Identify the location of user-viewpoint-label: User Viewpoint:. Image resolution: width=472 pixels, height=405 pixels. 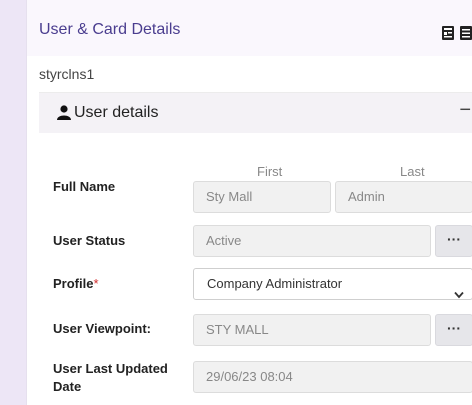
(102, 328).